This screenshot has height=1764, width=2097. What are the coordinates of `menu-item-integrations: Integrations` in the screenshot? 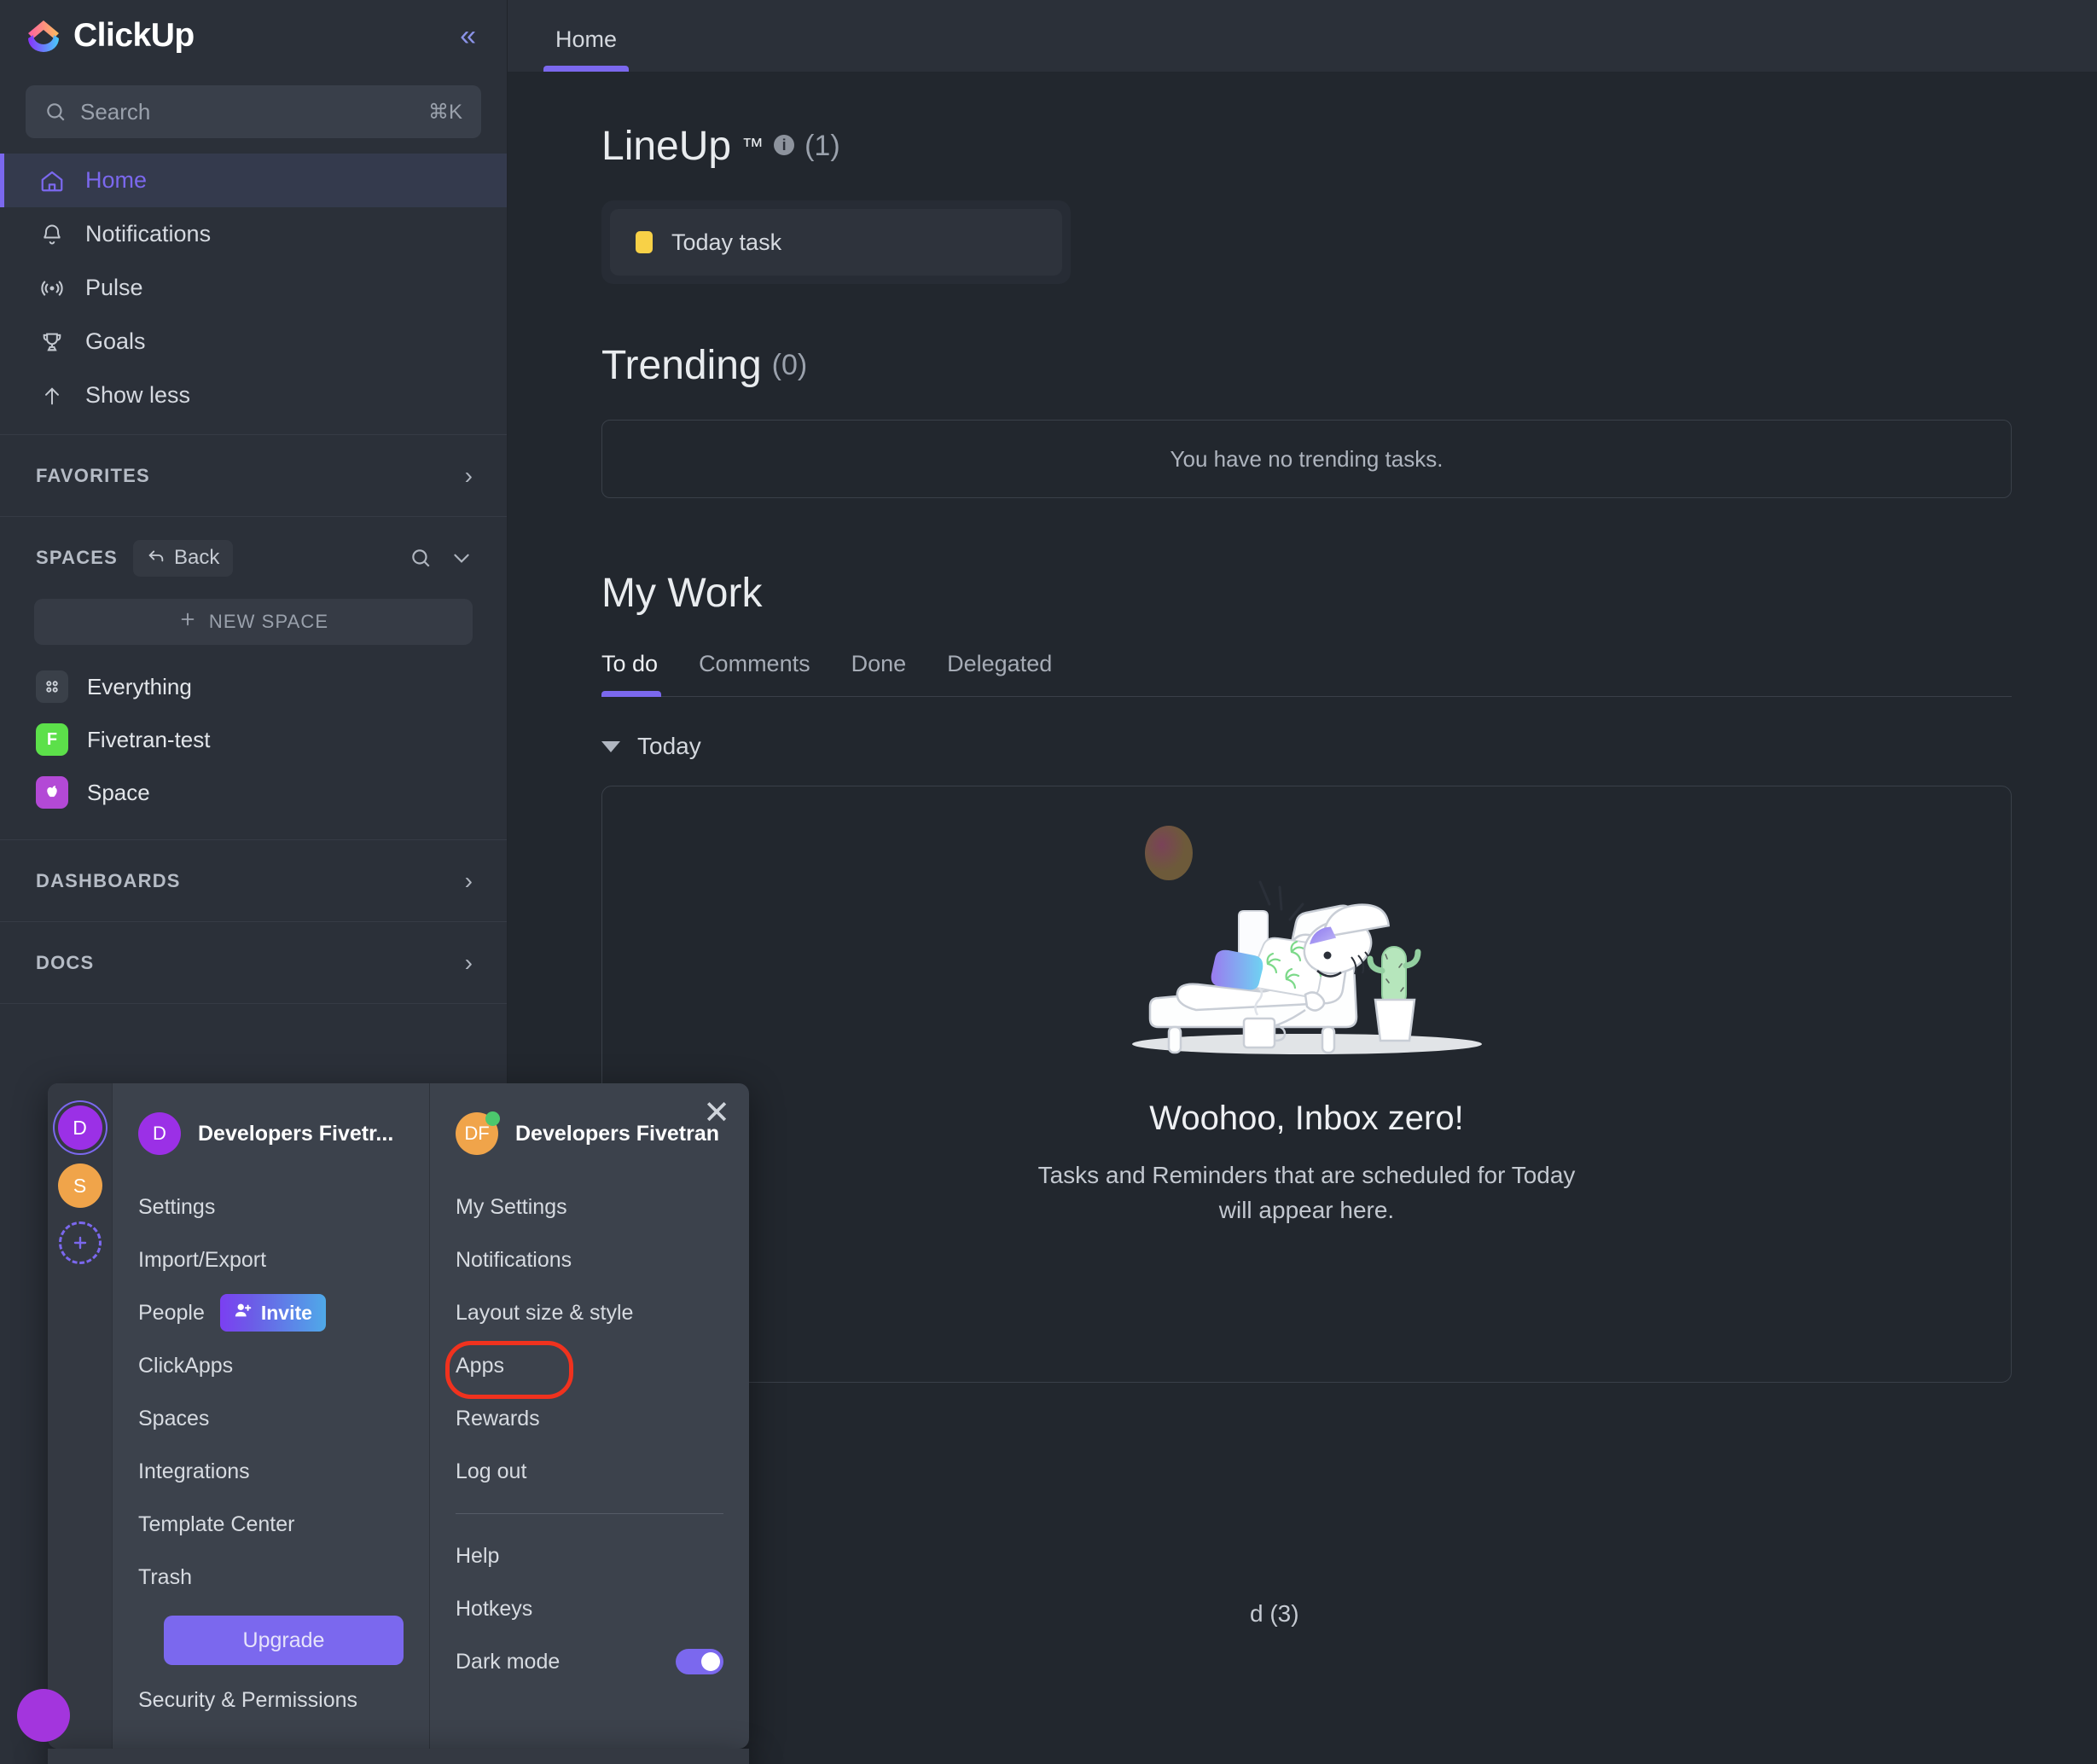 It's located at (271, 1471).